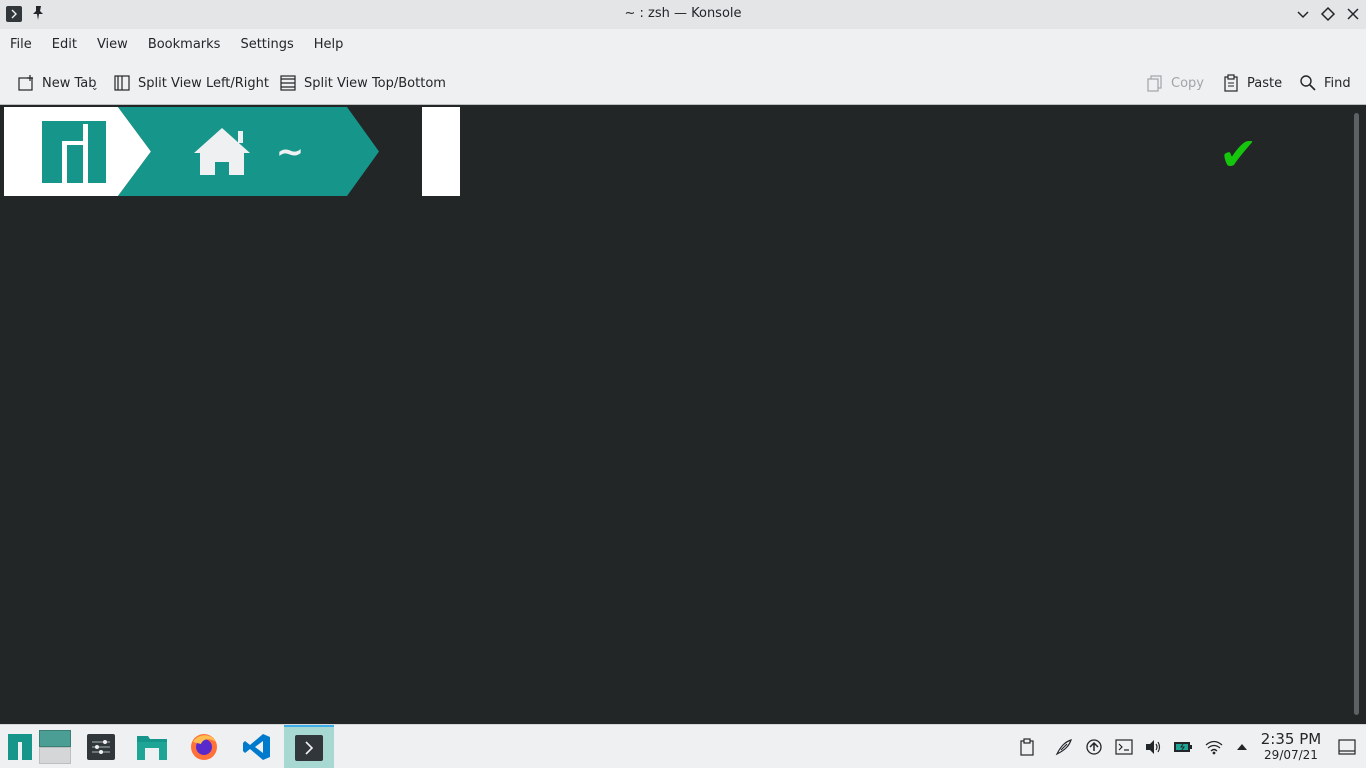  I want to click on split-lr-label: Split View Left/Right, so click(204, 83).